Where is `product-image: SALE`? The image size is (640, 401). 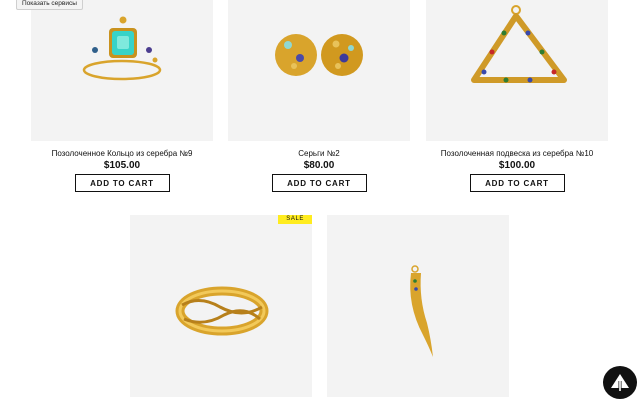 product-image: SALE is located at coordinates (221, 306).